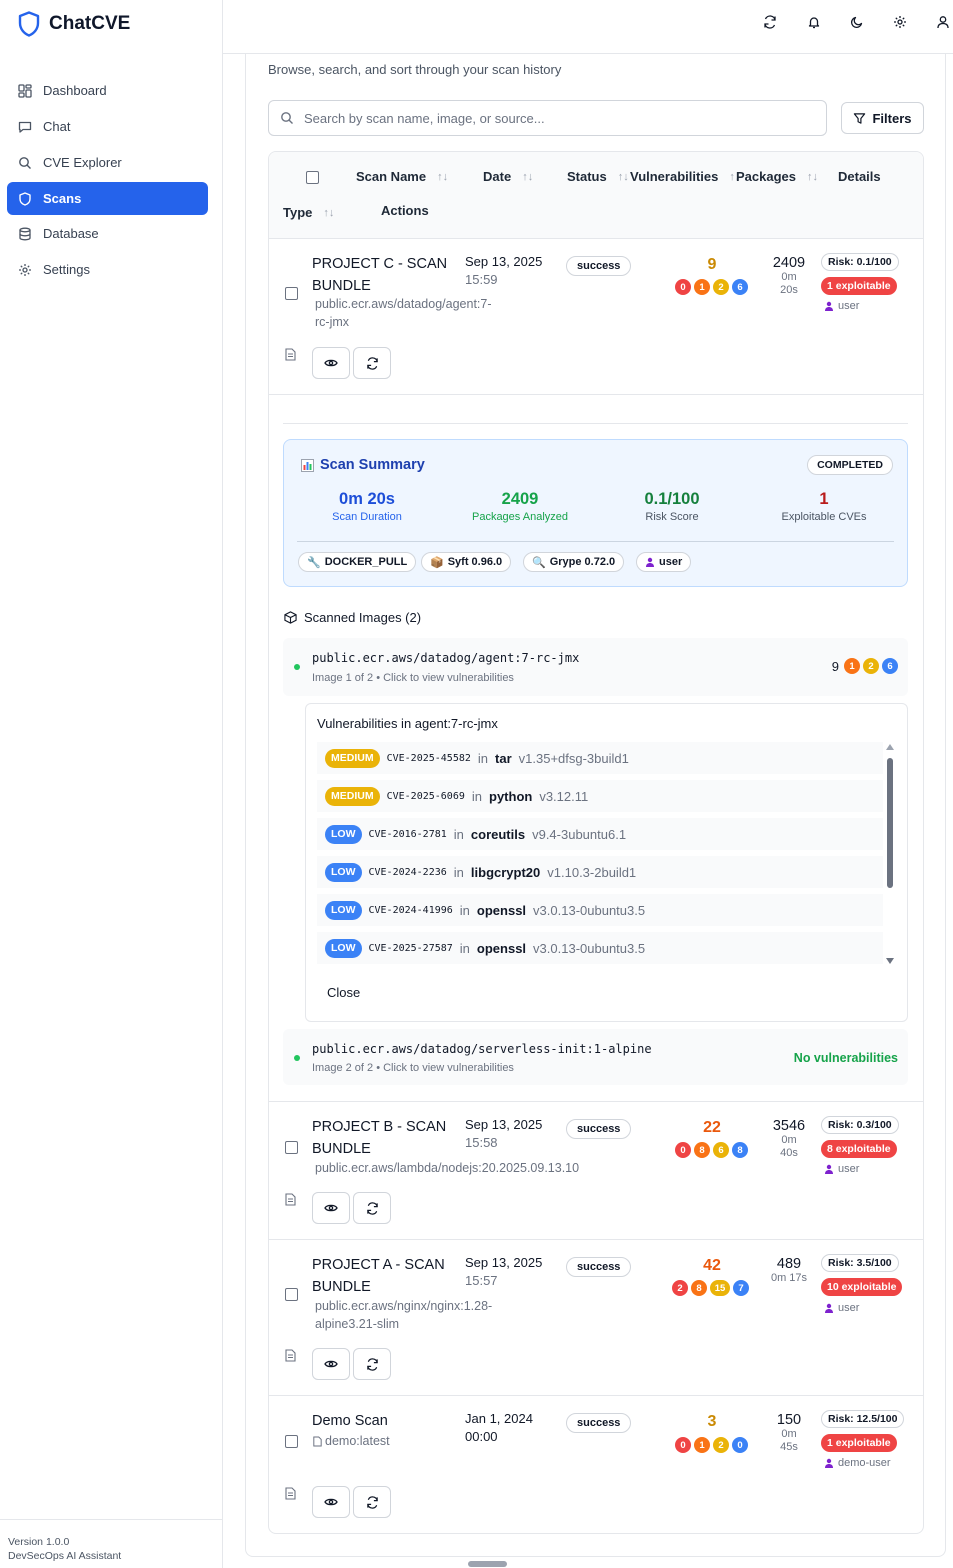 This screenshot has width=953, height=1568. What do you see at coordinates (596, 394) in the screenshot?
I see `row-divider` at bounding box center [596, 394].